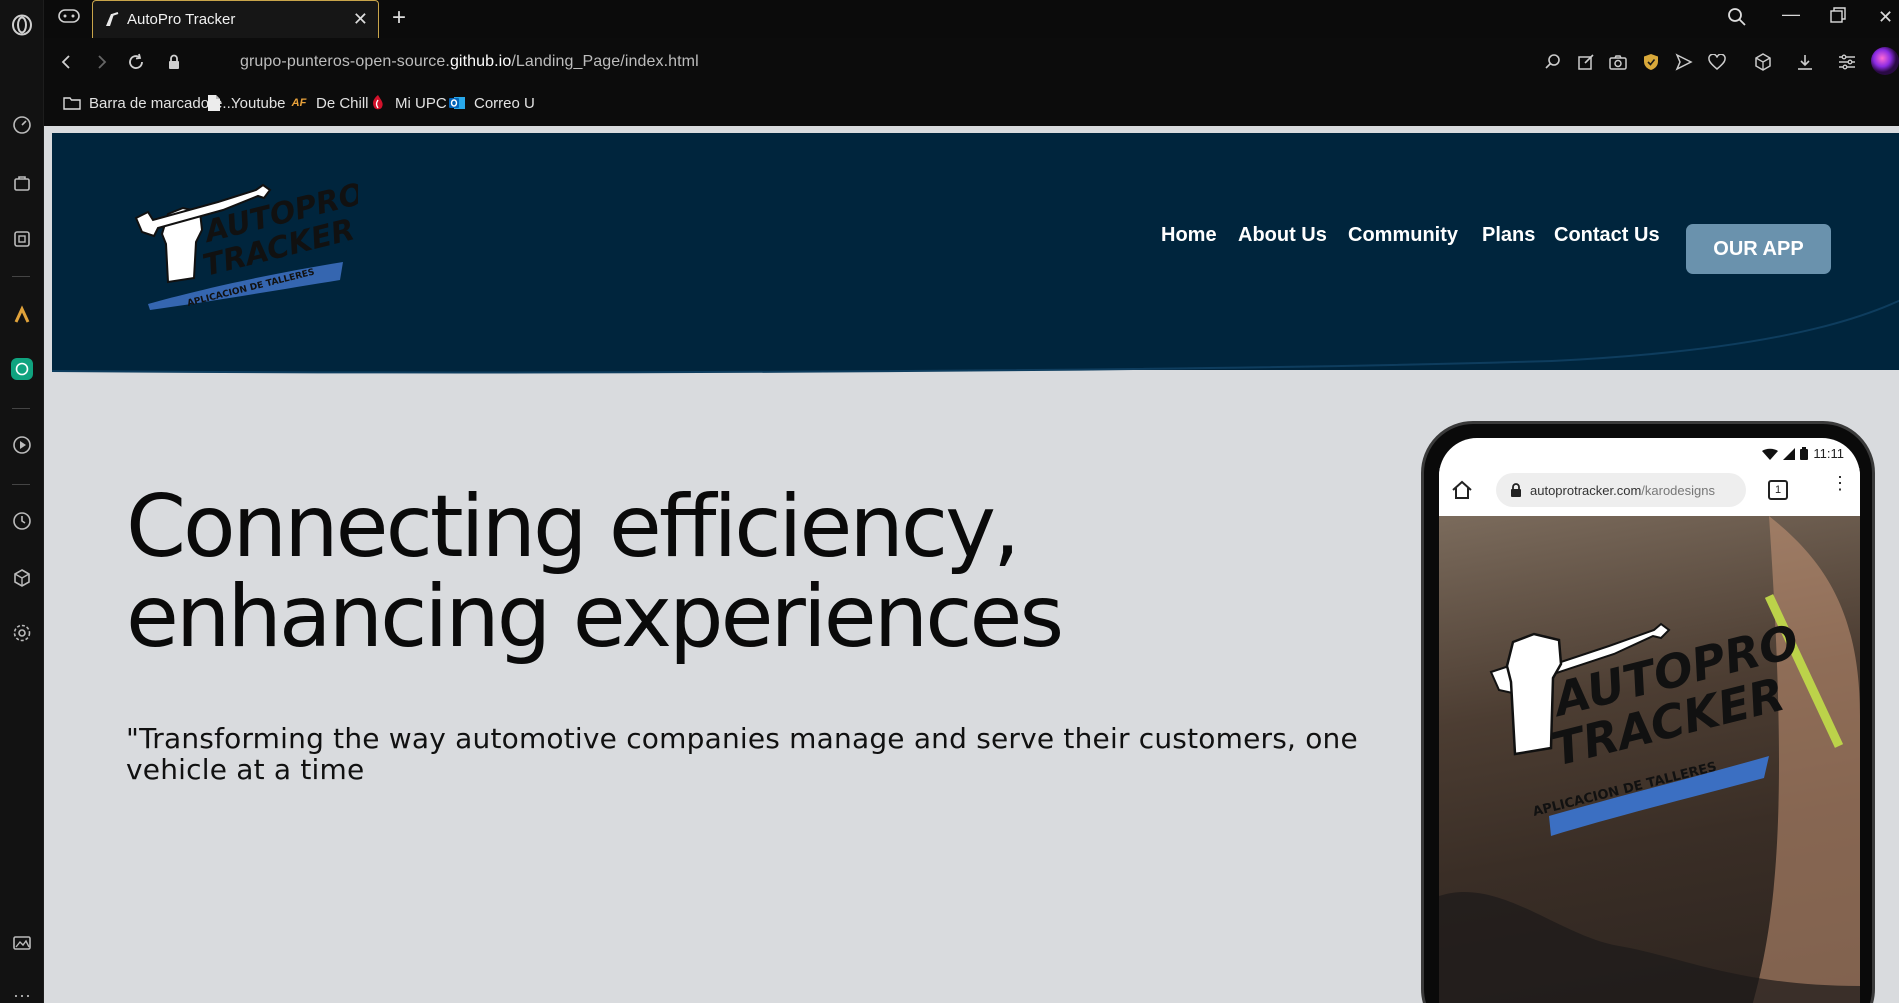 Image resolution: width=1899 pixels, height=1003 pixels. What do you see at coordinates (1737, 19) in the screenshot?
I see `search-tabs-icon` at bounding box center [1737, 19].